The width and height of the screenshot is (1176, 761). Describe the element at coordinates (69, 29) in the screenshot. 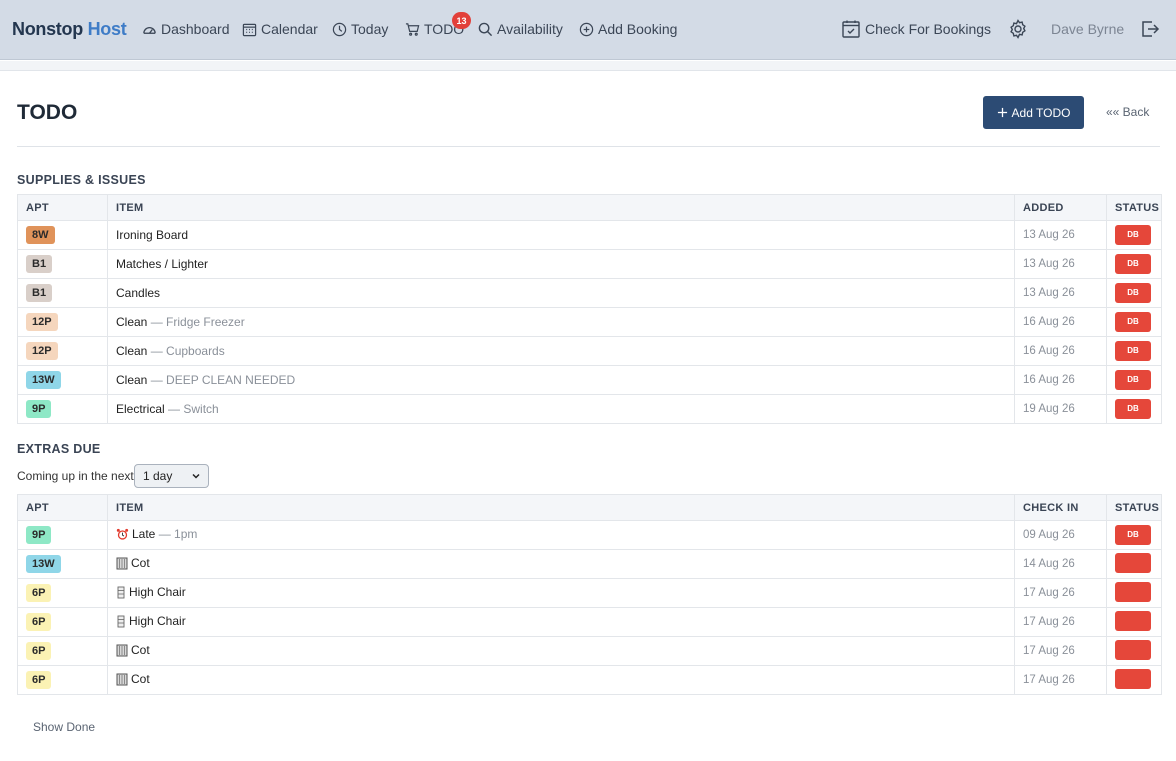

I see `brand-logo: Nonstop Host` at that location.